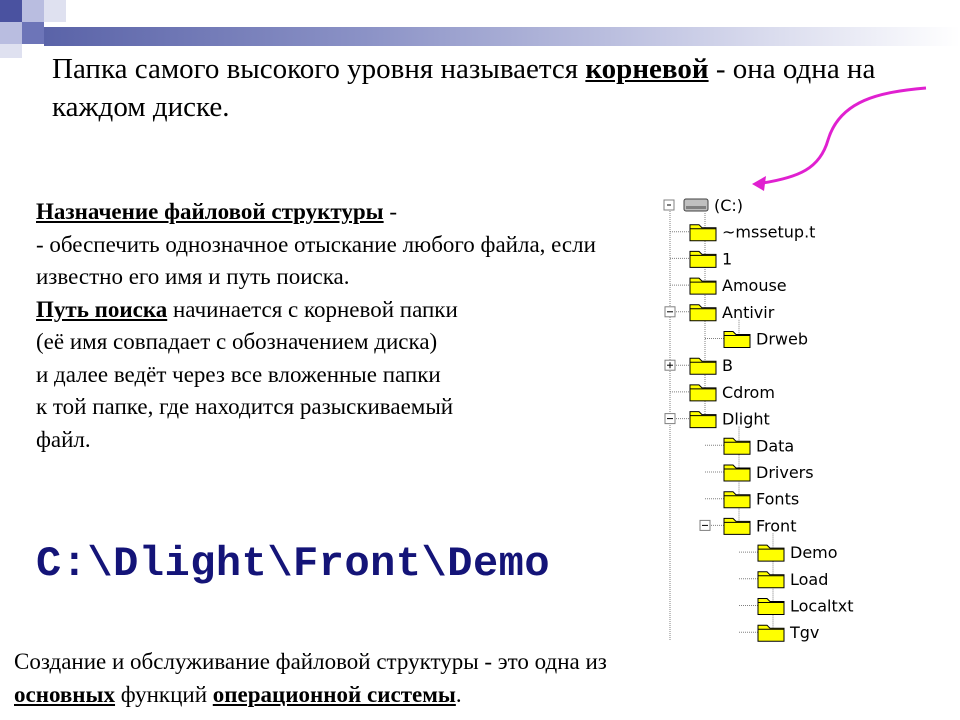  Describe the element at coordinates (719, 312) in the screenshot. I see `tree-node-antivir: Antivir` at that location.